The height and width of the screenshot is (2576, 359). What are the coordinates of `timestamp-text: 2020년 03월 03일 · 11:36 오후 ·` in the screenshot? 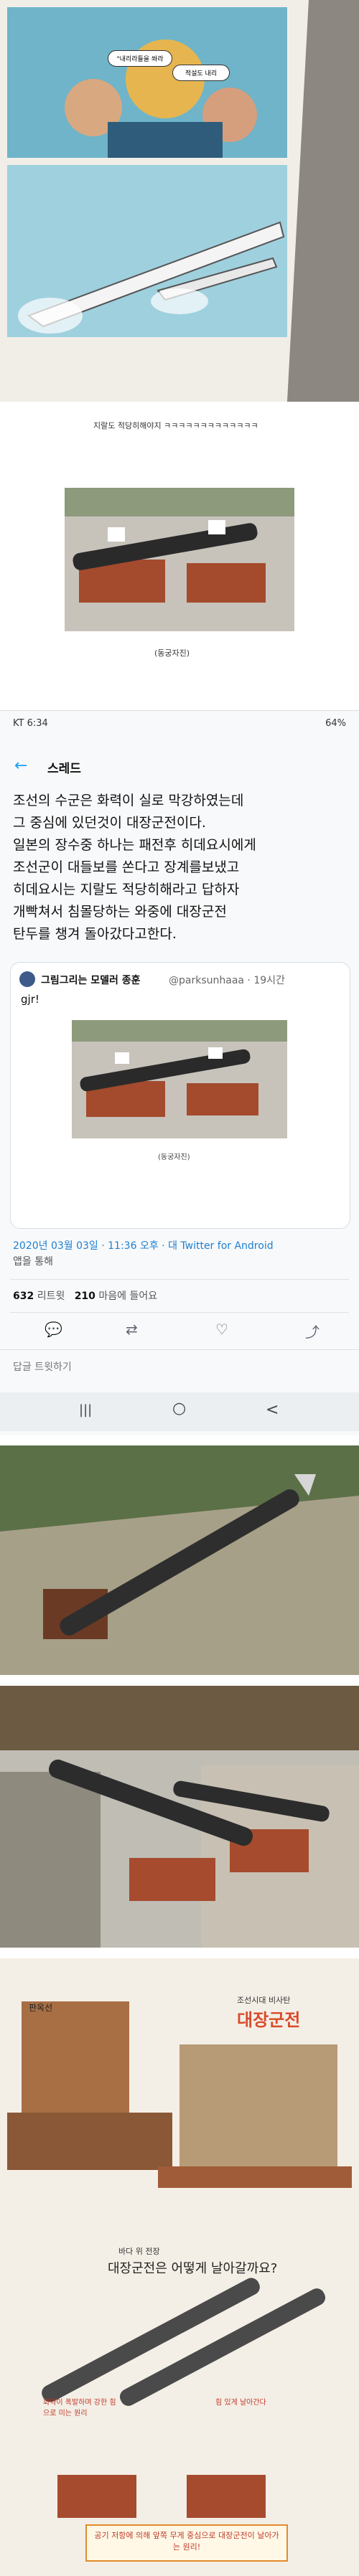 It's located at (91, 1246).